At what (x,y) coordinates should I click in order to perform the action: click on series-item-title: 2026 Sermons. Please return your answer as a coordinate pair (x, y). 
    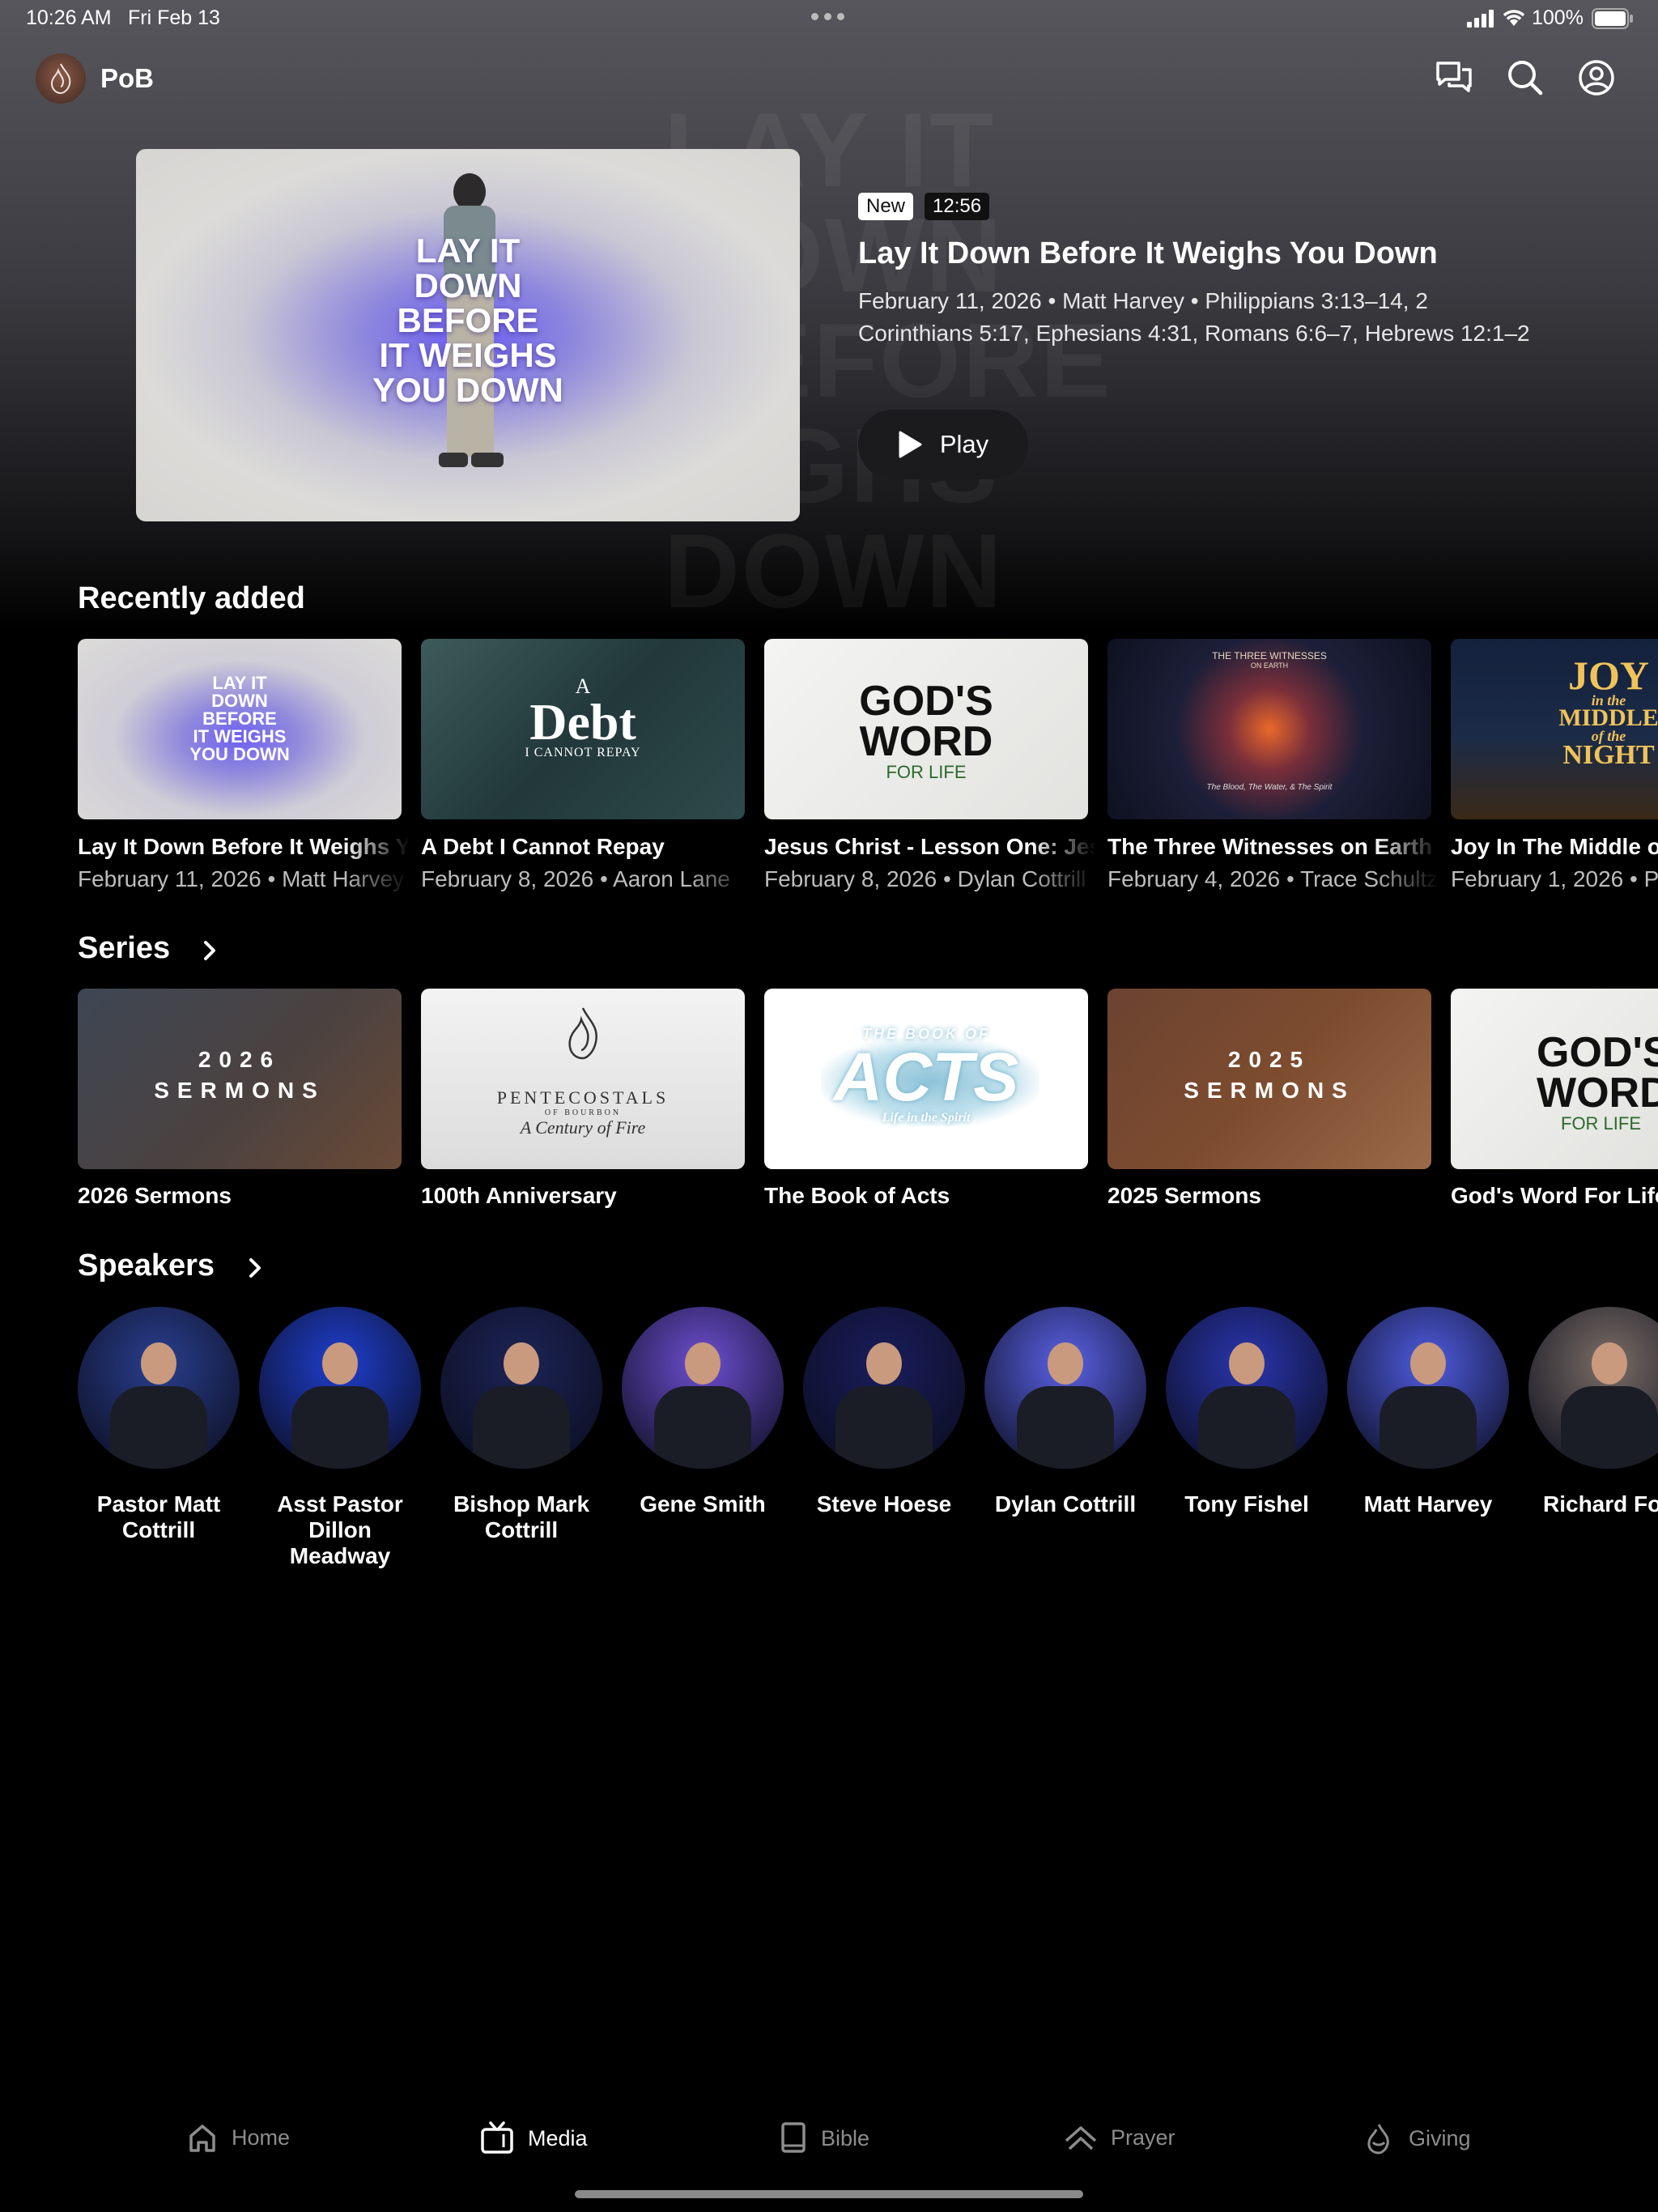
    Looking at the image, I should click on (244, 1196).